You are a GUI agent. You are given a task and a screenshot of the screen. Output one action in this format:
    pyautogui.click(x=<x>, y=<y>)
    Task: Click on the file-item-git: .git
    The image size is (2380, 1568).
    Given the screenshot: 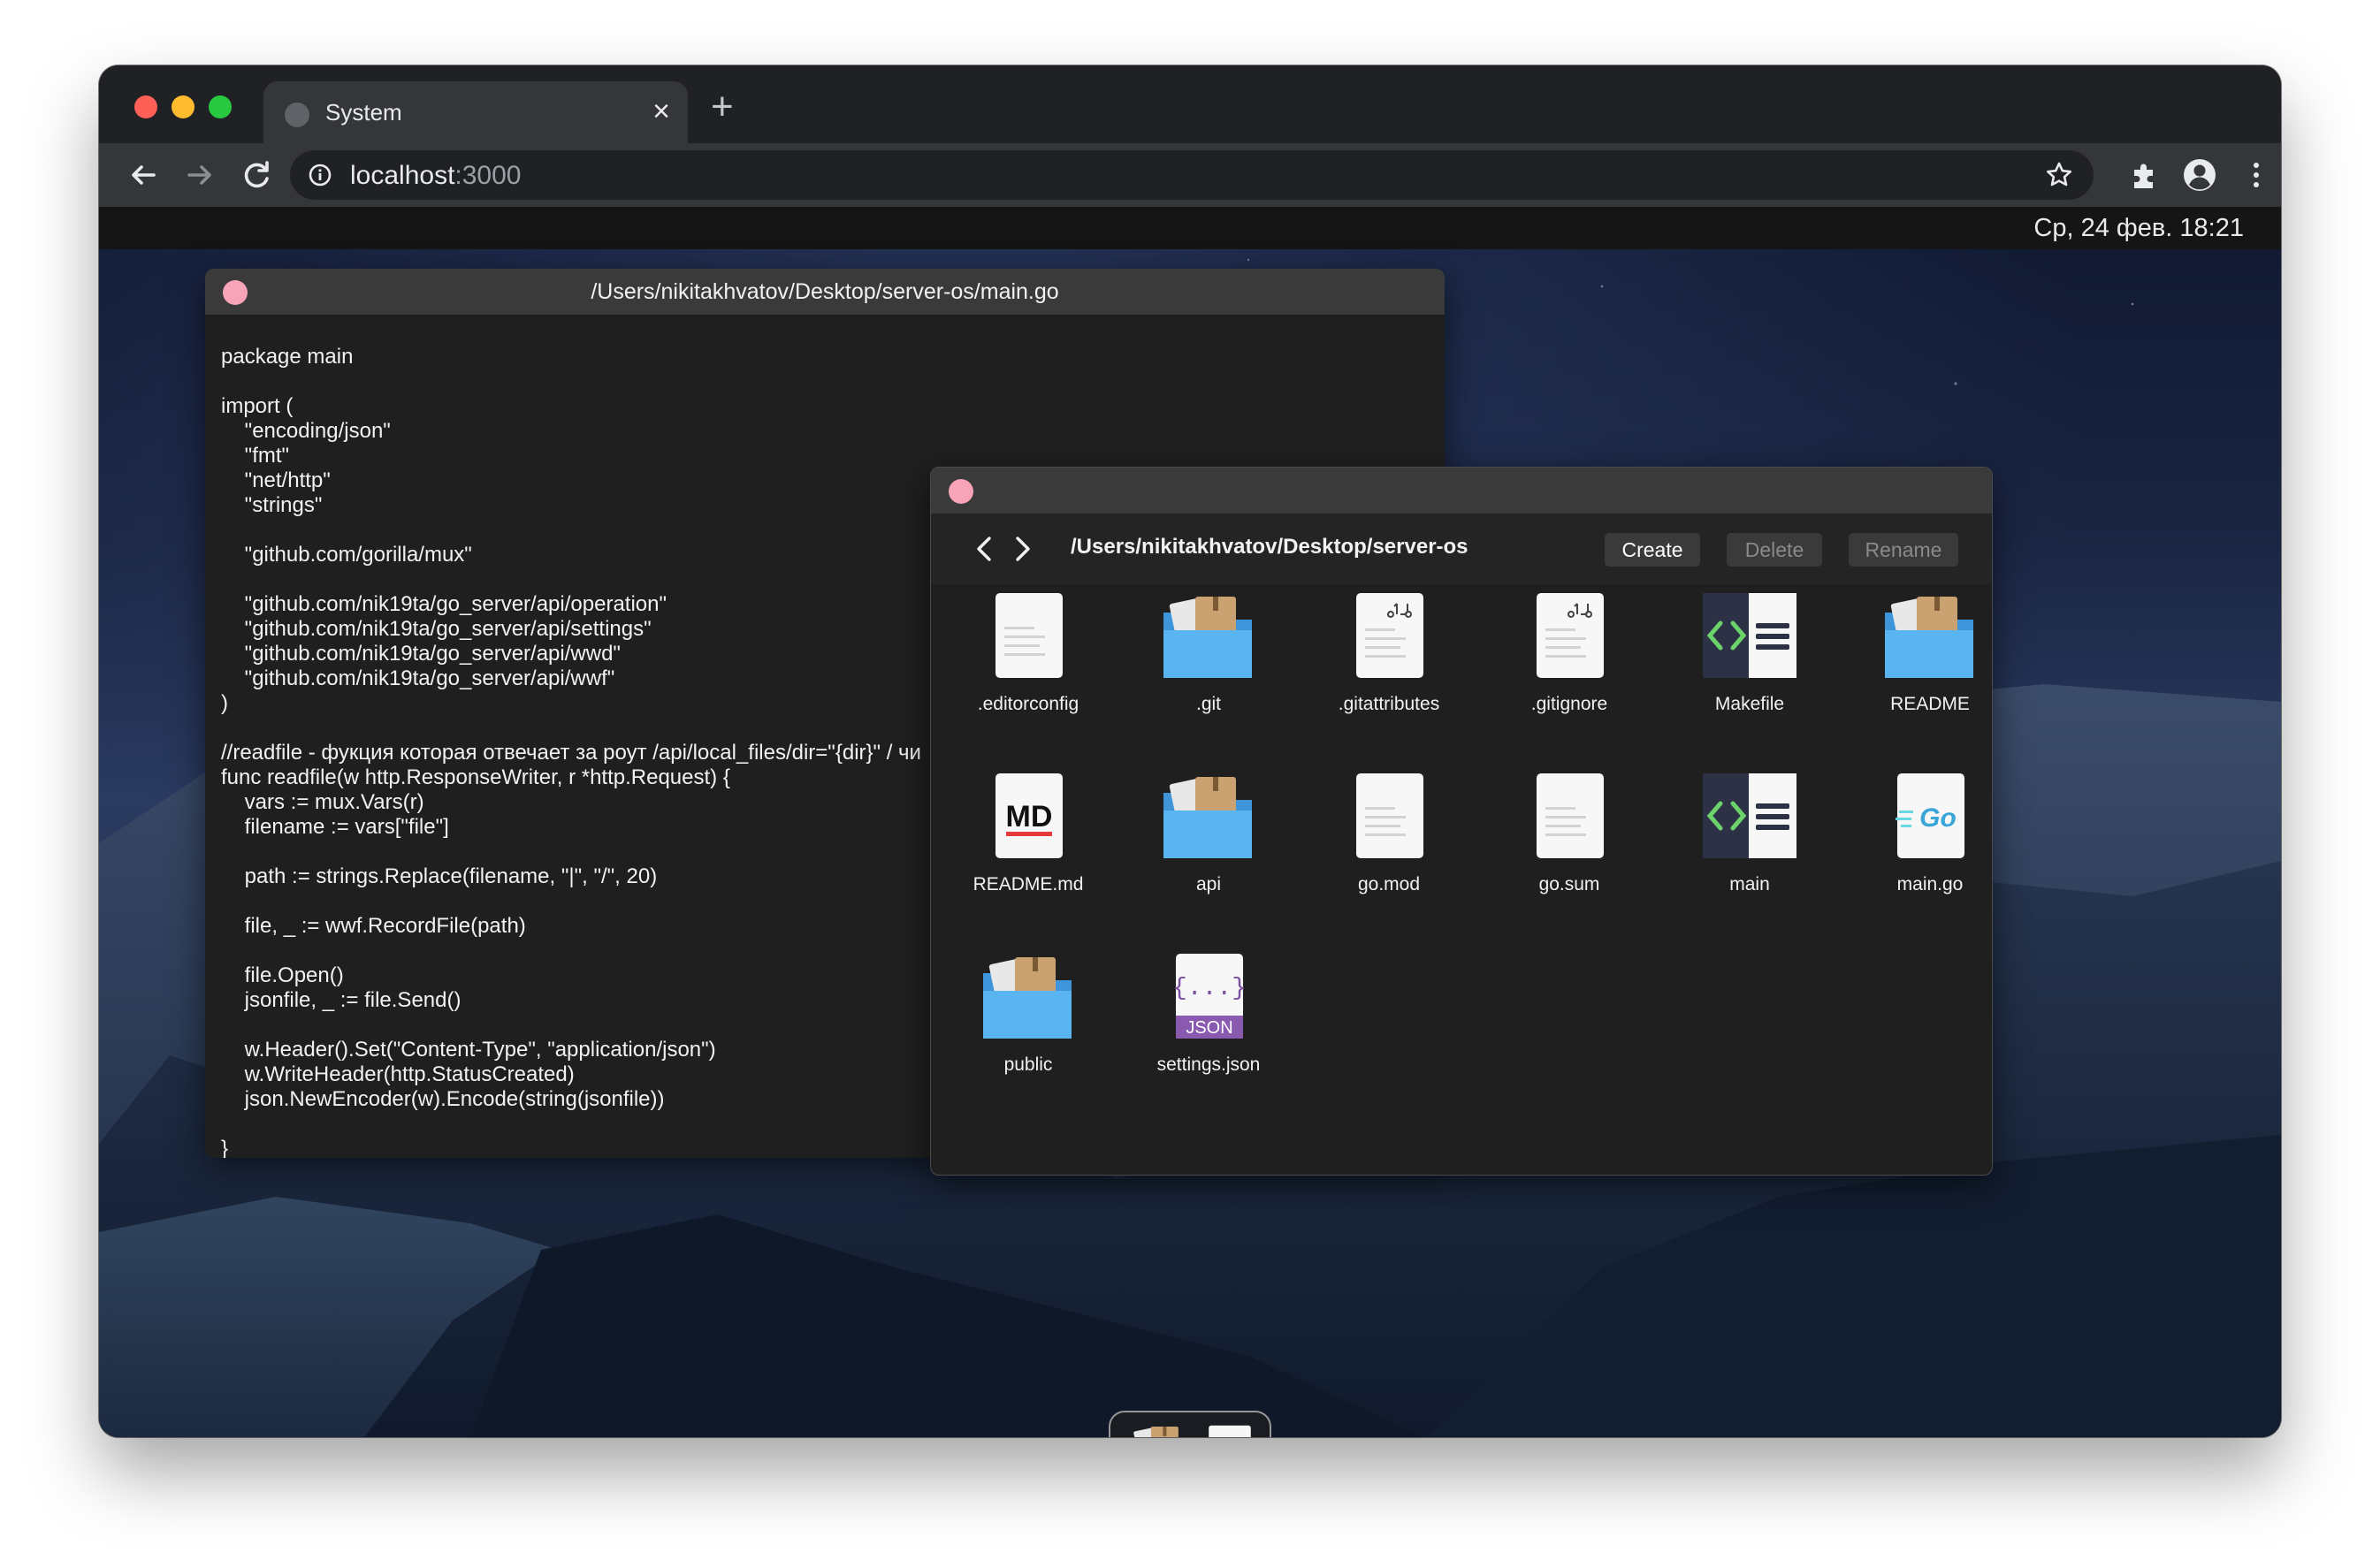 What is the action you would take?
    pyautogui.click(x=1208, y=680)
    